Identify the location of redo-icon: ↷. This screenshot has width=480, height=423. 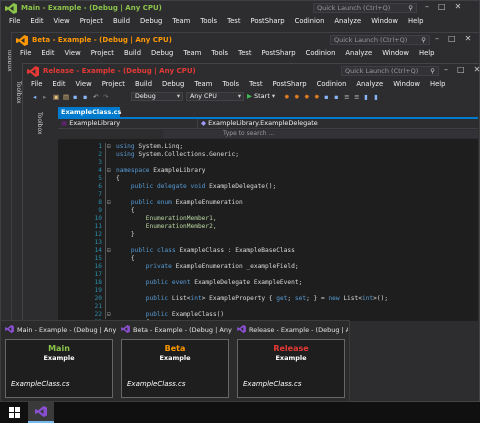
(106, 97).